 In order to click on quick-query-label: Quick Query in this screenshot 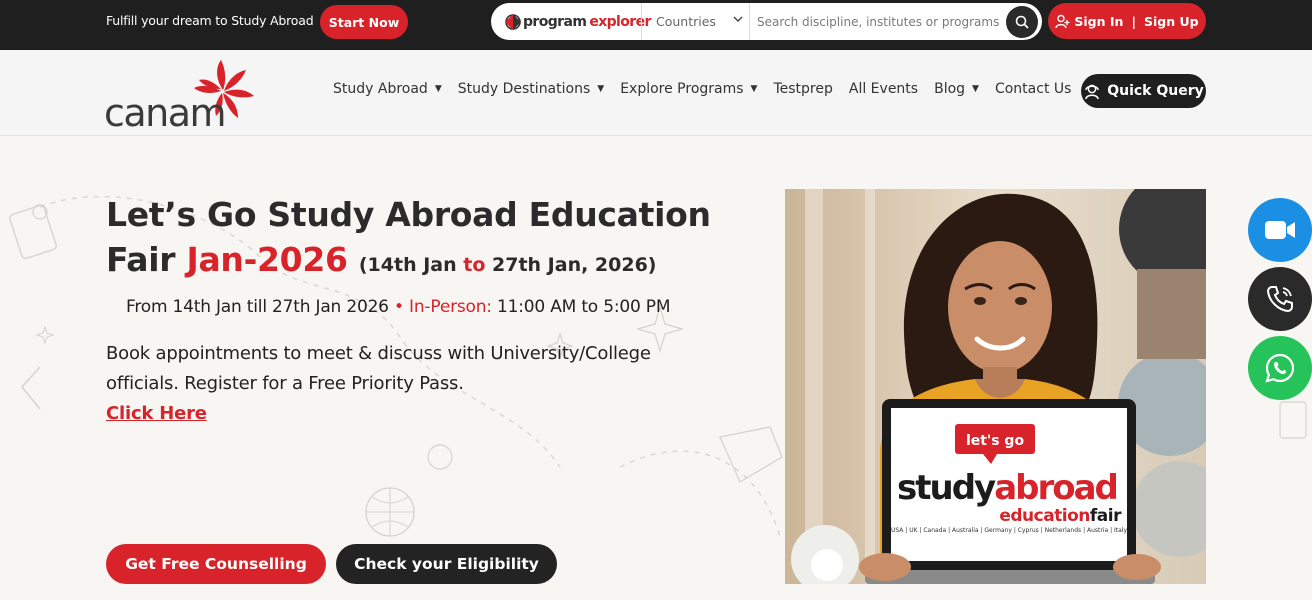, I will do `click(1155, 91)`.